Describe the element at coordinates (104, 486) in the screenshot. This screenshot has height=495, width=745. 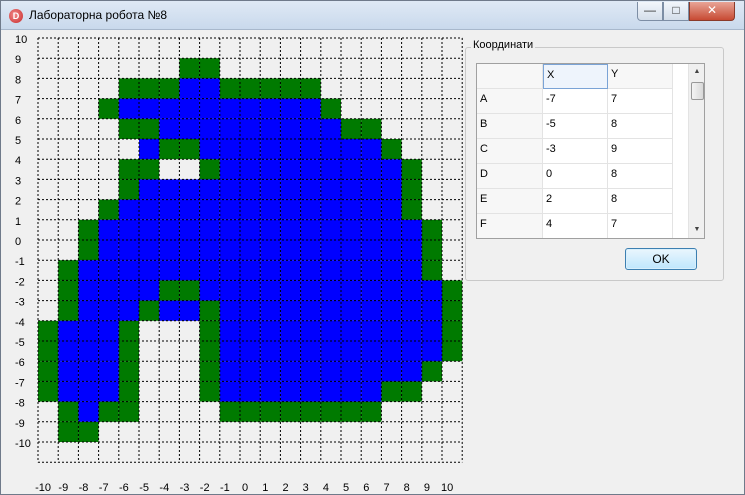
I see `x-tick-label: -7` at that location.